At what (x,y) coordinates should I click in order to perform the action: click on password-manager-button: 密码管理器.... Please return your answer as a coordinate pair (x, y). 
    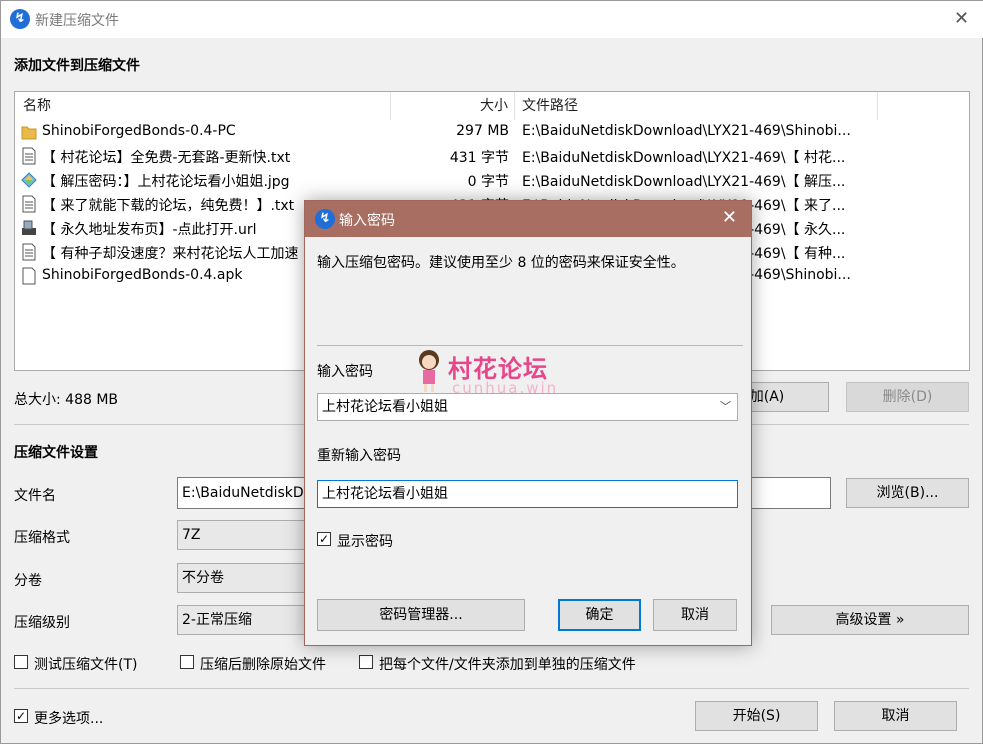
    Looking at the image, I should click on (421, 615).